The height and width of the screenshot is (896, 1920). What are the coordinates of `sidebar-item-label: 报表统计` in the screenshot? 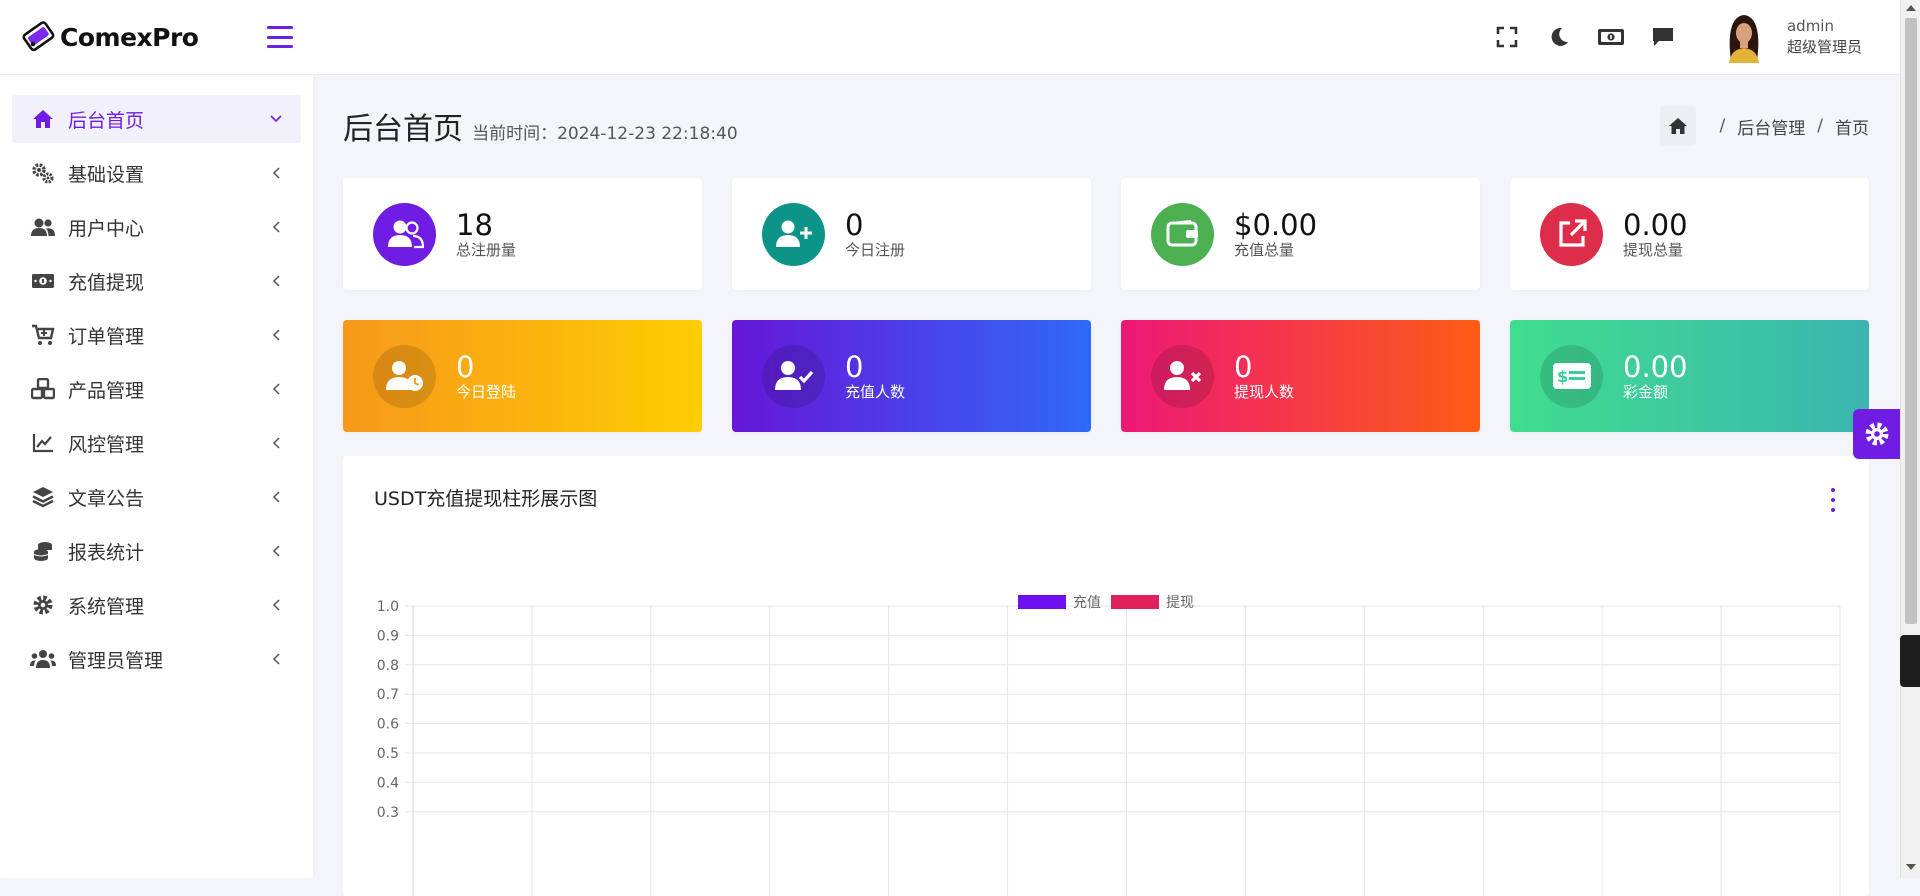 It's located at (106, 552).